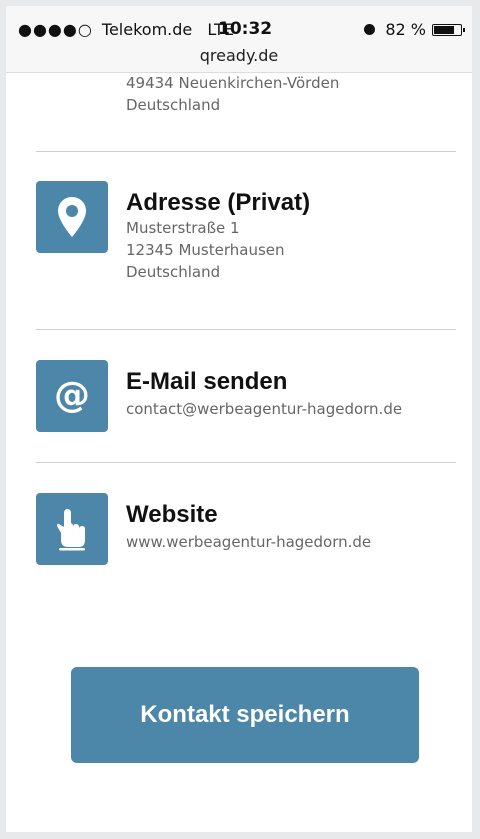  Describe the element at coordinates (246, 530) in the screenshot. I see `website-item: Website www.werbeagentur-hagedorn.de` at that location.